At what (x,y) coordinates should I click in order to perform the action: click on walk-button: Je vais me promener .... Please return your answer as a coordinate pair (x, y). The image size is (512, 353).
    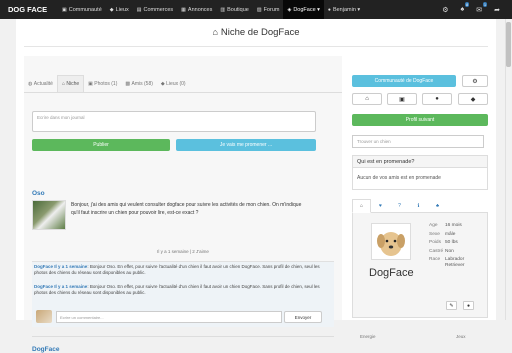
    Looking at the image, I should click on (246, 145).